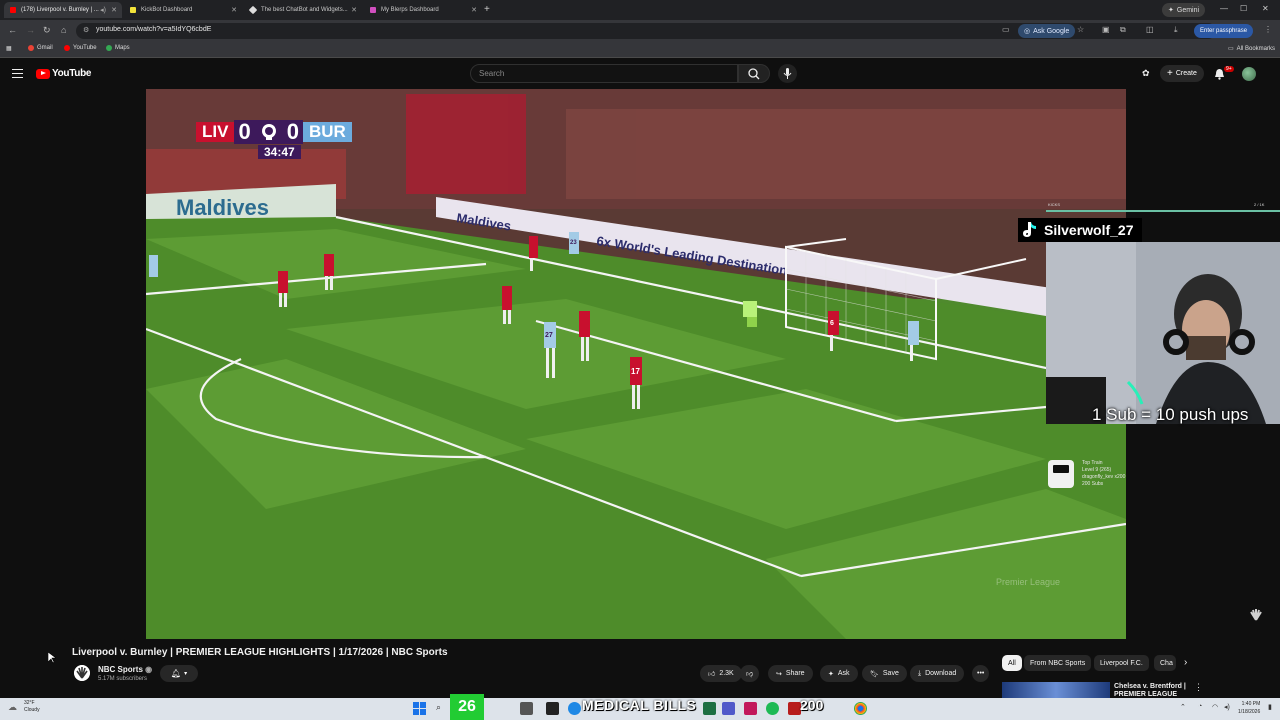  What do you see at coordinates (1006, 29) in the screenshot?
I see `cast-icon: ▭` at bounding box center [1006, 29].